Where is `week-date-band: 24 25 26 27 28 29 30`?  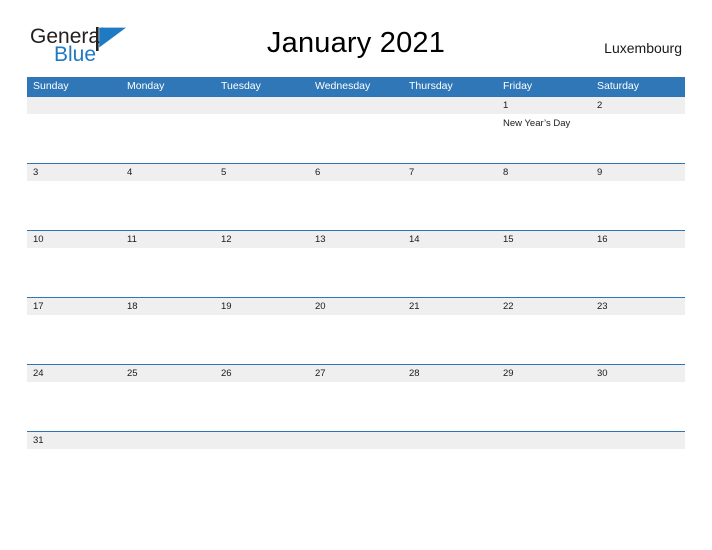 week-date-band: 24 25 26 27 28 29 30 is located at coordinates (356, 373).